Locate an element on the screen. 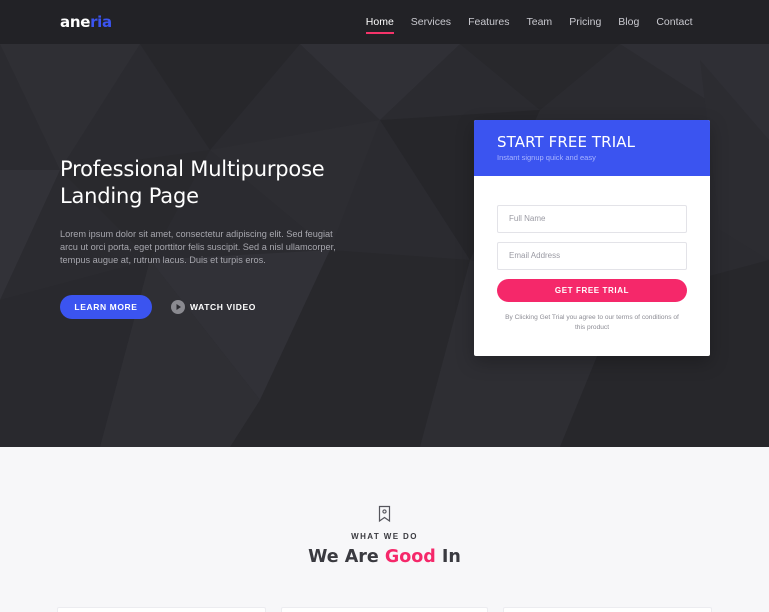 The width and height of the screenshot is (769, 612). bookmark-icon is located at coordinates (384, 514).